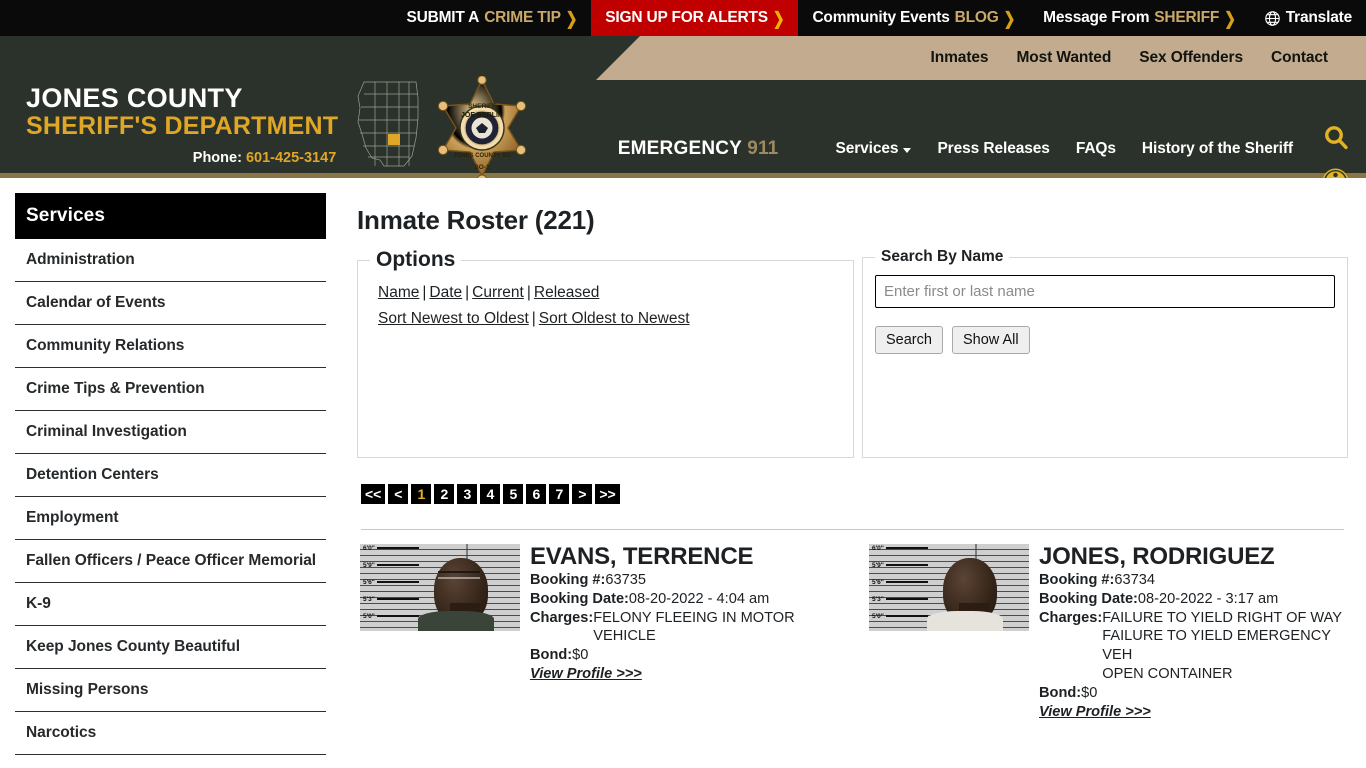 The width and height of the screenshot is (1366, 768). I want to click on pagination-page-5: 5, so click(513, 494).